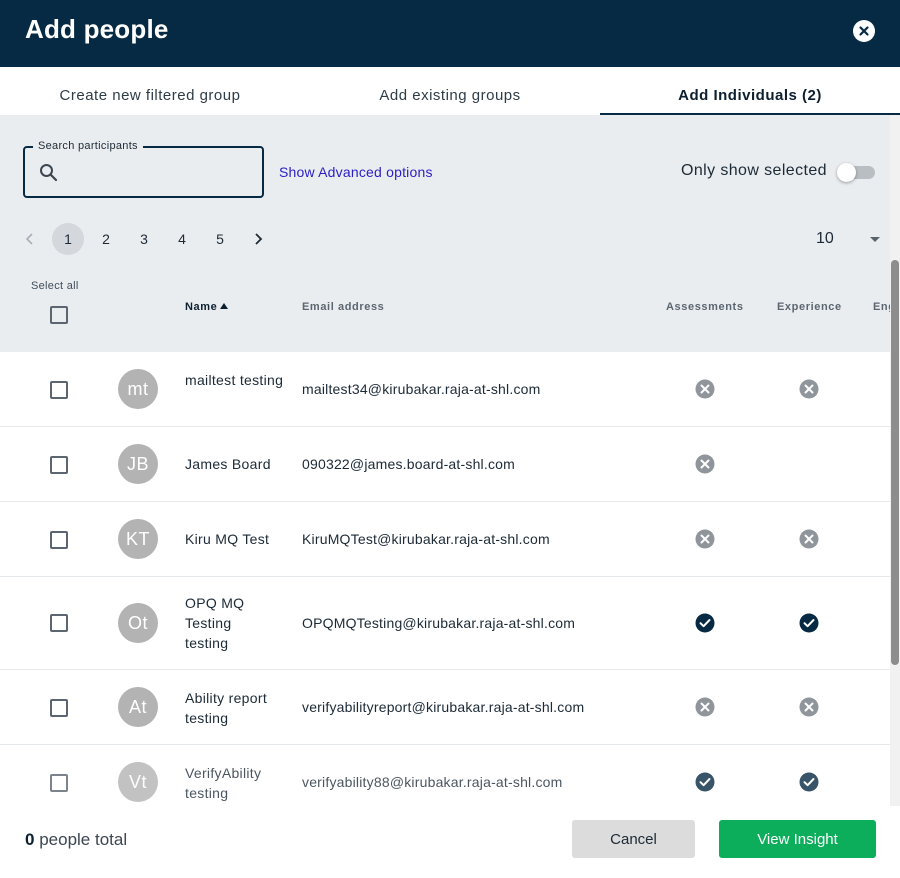 The image size is (900, 878). I want to click on view-insight-button: View Insight, so click(797, 839).